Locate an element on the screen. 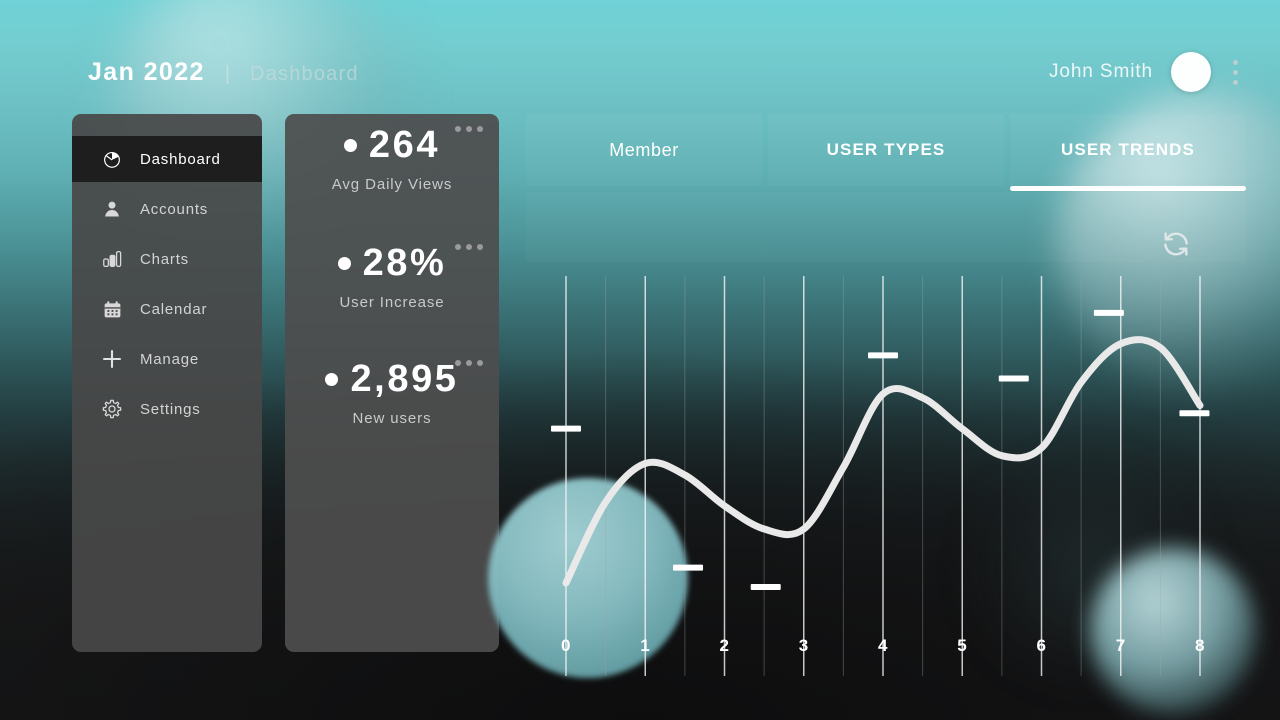 This screenshot has height=720, width=1280. chart-x-tick: 4 is located at coordinates (883, 645).